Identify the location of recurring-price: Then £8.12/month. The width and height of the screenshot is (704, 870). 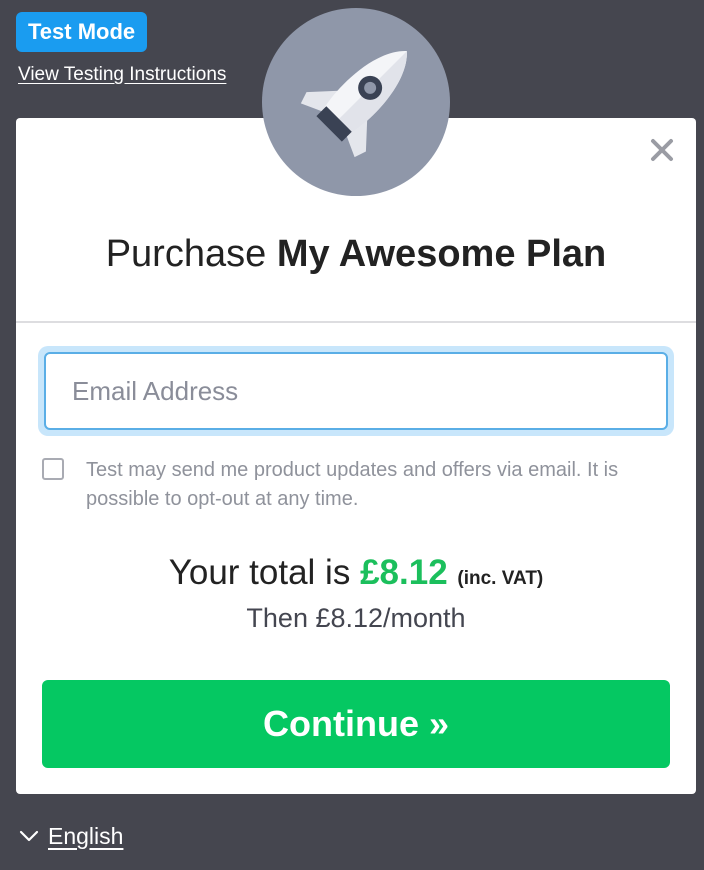
(356, 618).